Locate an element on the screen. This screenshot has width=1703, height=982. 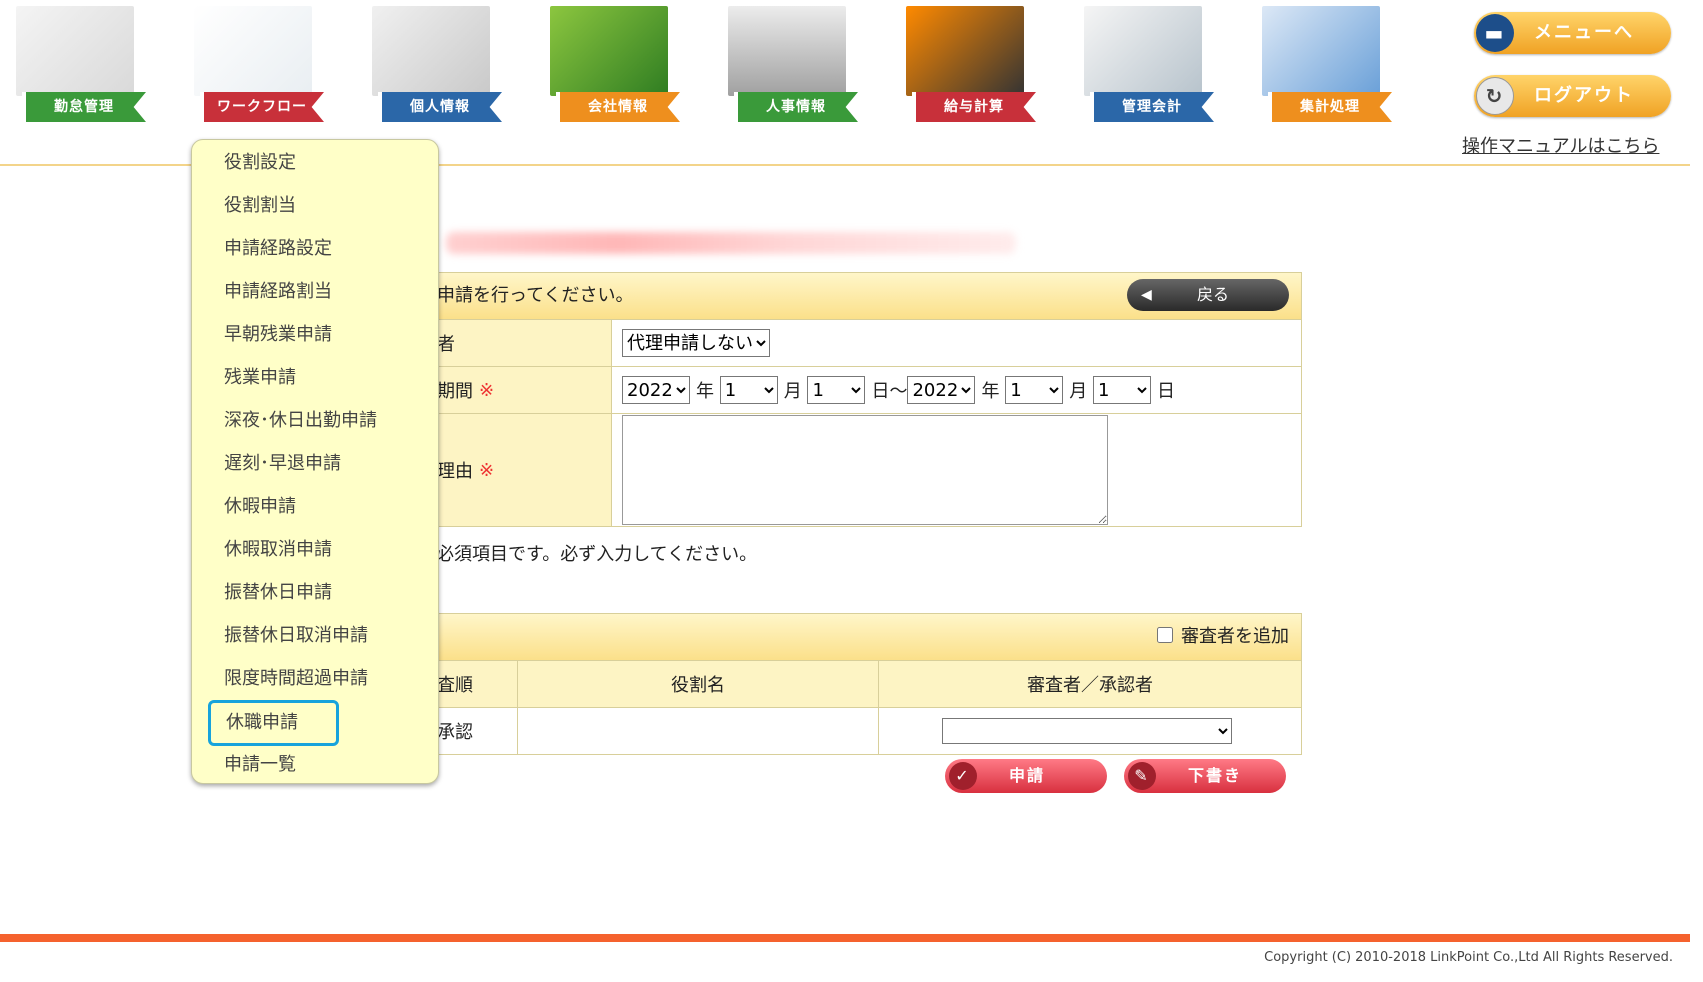
pen-document-photo-icon is located at coordinates (1143, 51).